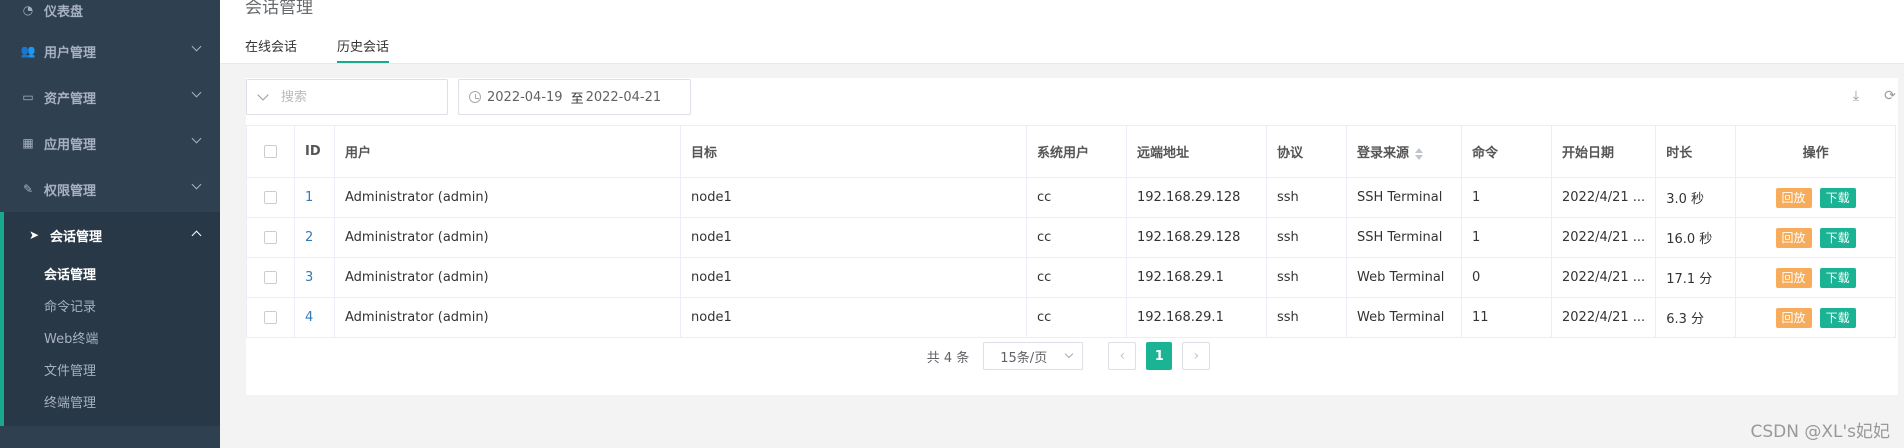 This screenshot has height=448, width=1904. What do you see at coordinates (309, 277) in the screenshot?
I see `session-id-link: 3` at bounding box center [309, 277].